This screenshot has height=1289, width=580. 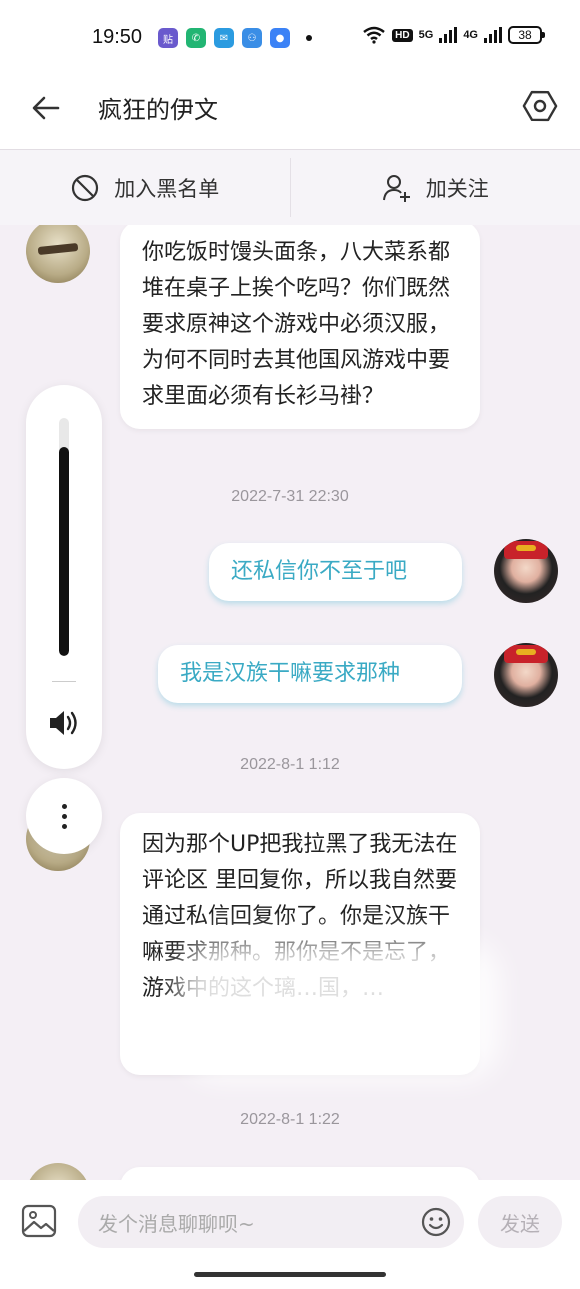 What do you see at coordinates (309, 38) in the screenshot?
I see `more-notifications-dot` at bounding box center [309, 38].